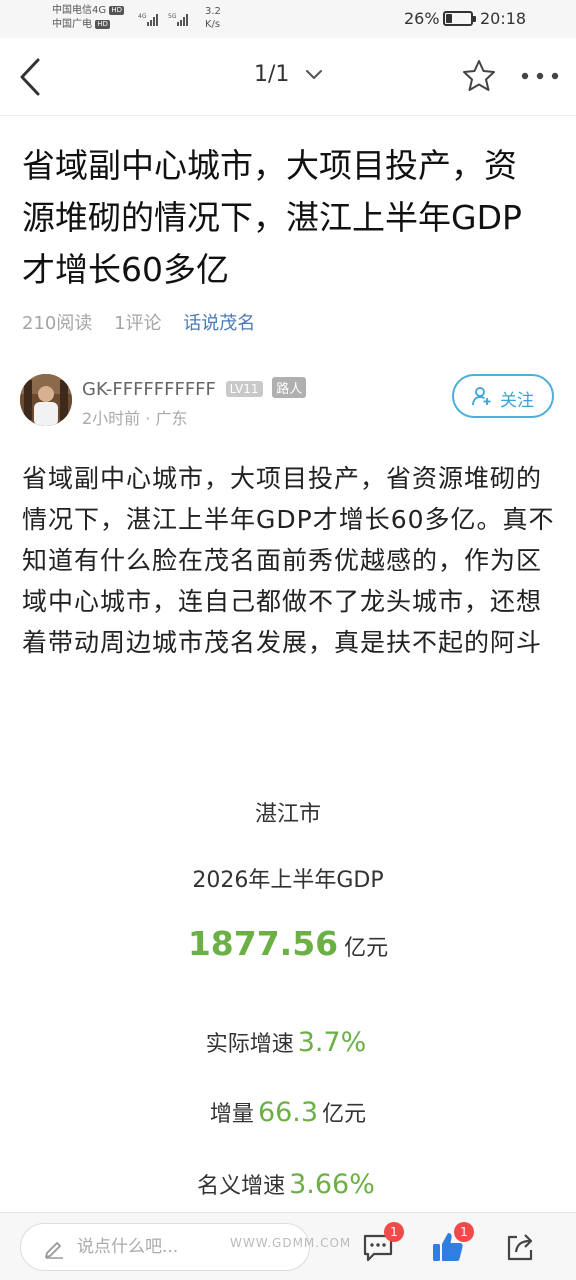  Describe the element at coordinates (102, 24) in the screenshot. I see `hd-badge-2: HD` at that location.